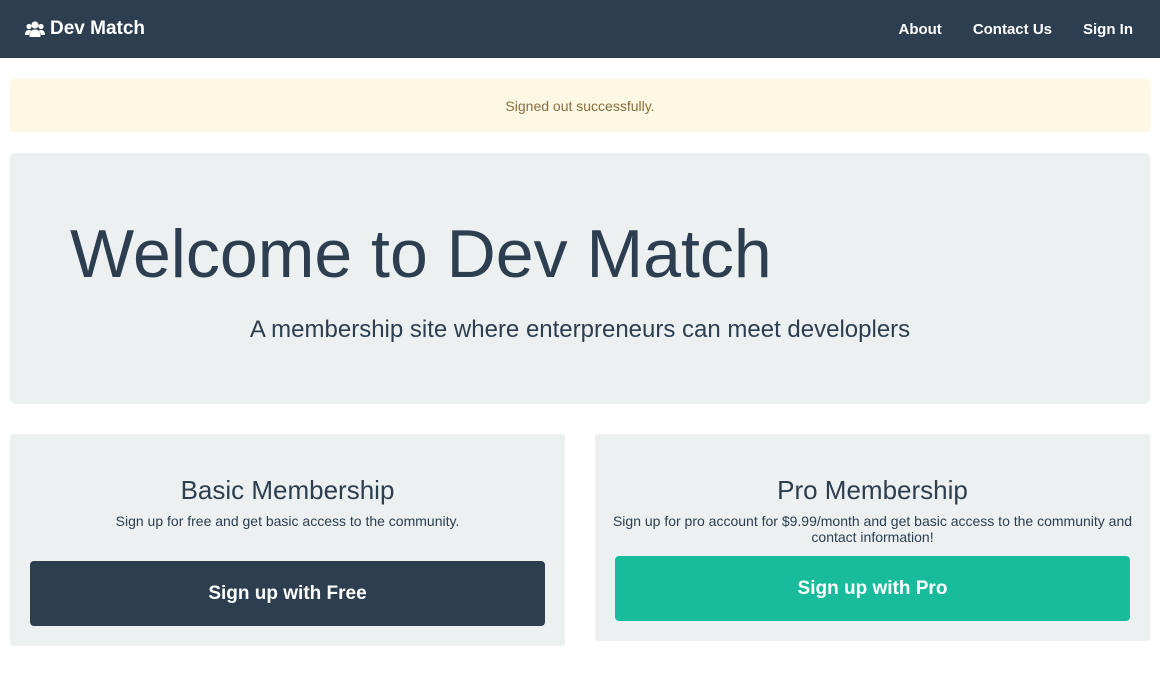 The height and width of the screenshot is (687, 1160). I want to click on flash-alert: Signed out successfully., so click(580, 105).